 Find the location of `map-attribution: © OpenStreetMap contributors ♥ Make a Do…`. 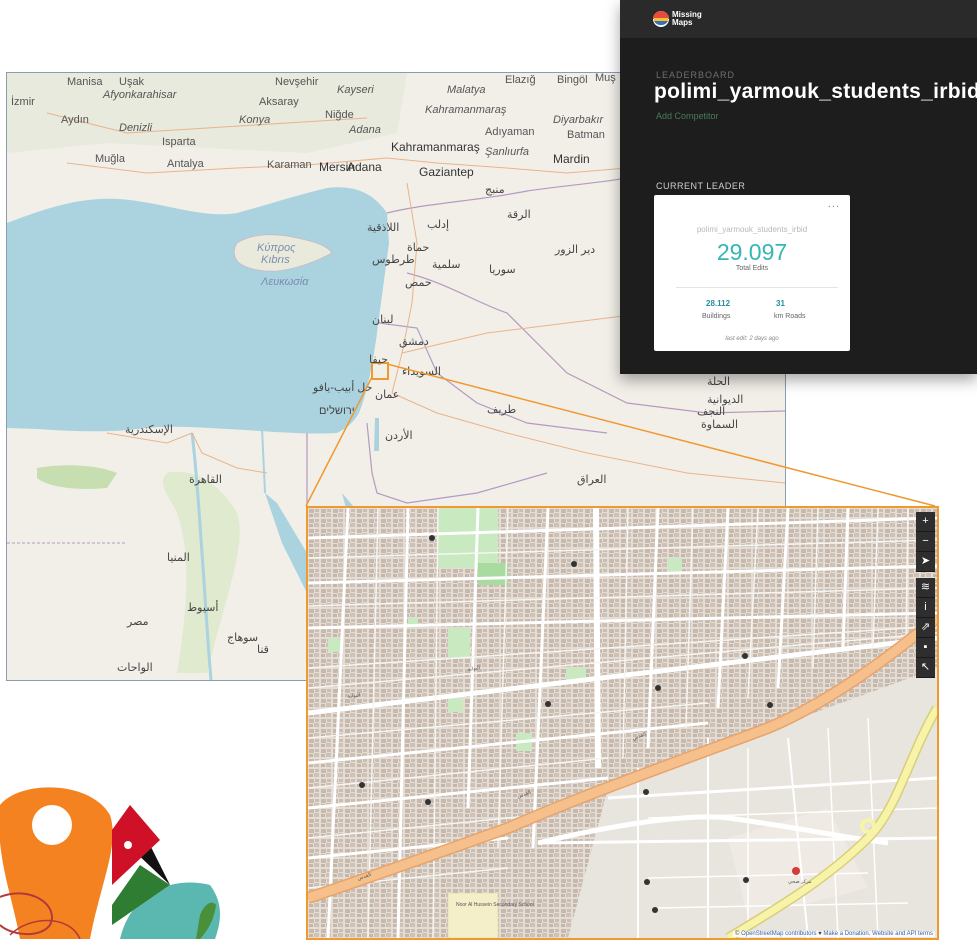

map-attribution: © OpenStreetMap contributors ♥ Make a Do… is located at coordinates (833, 934).